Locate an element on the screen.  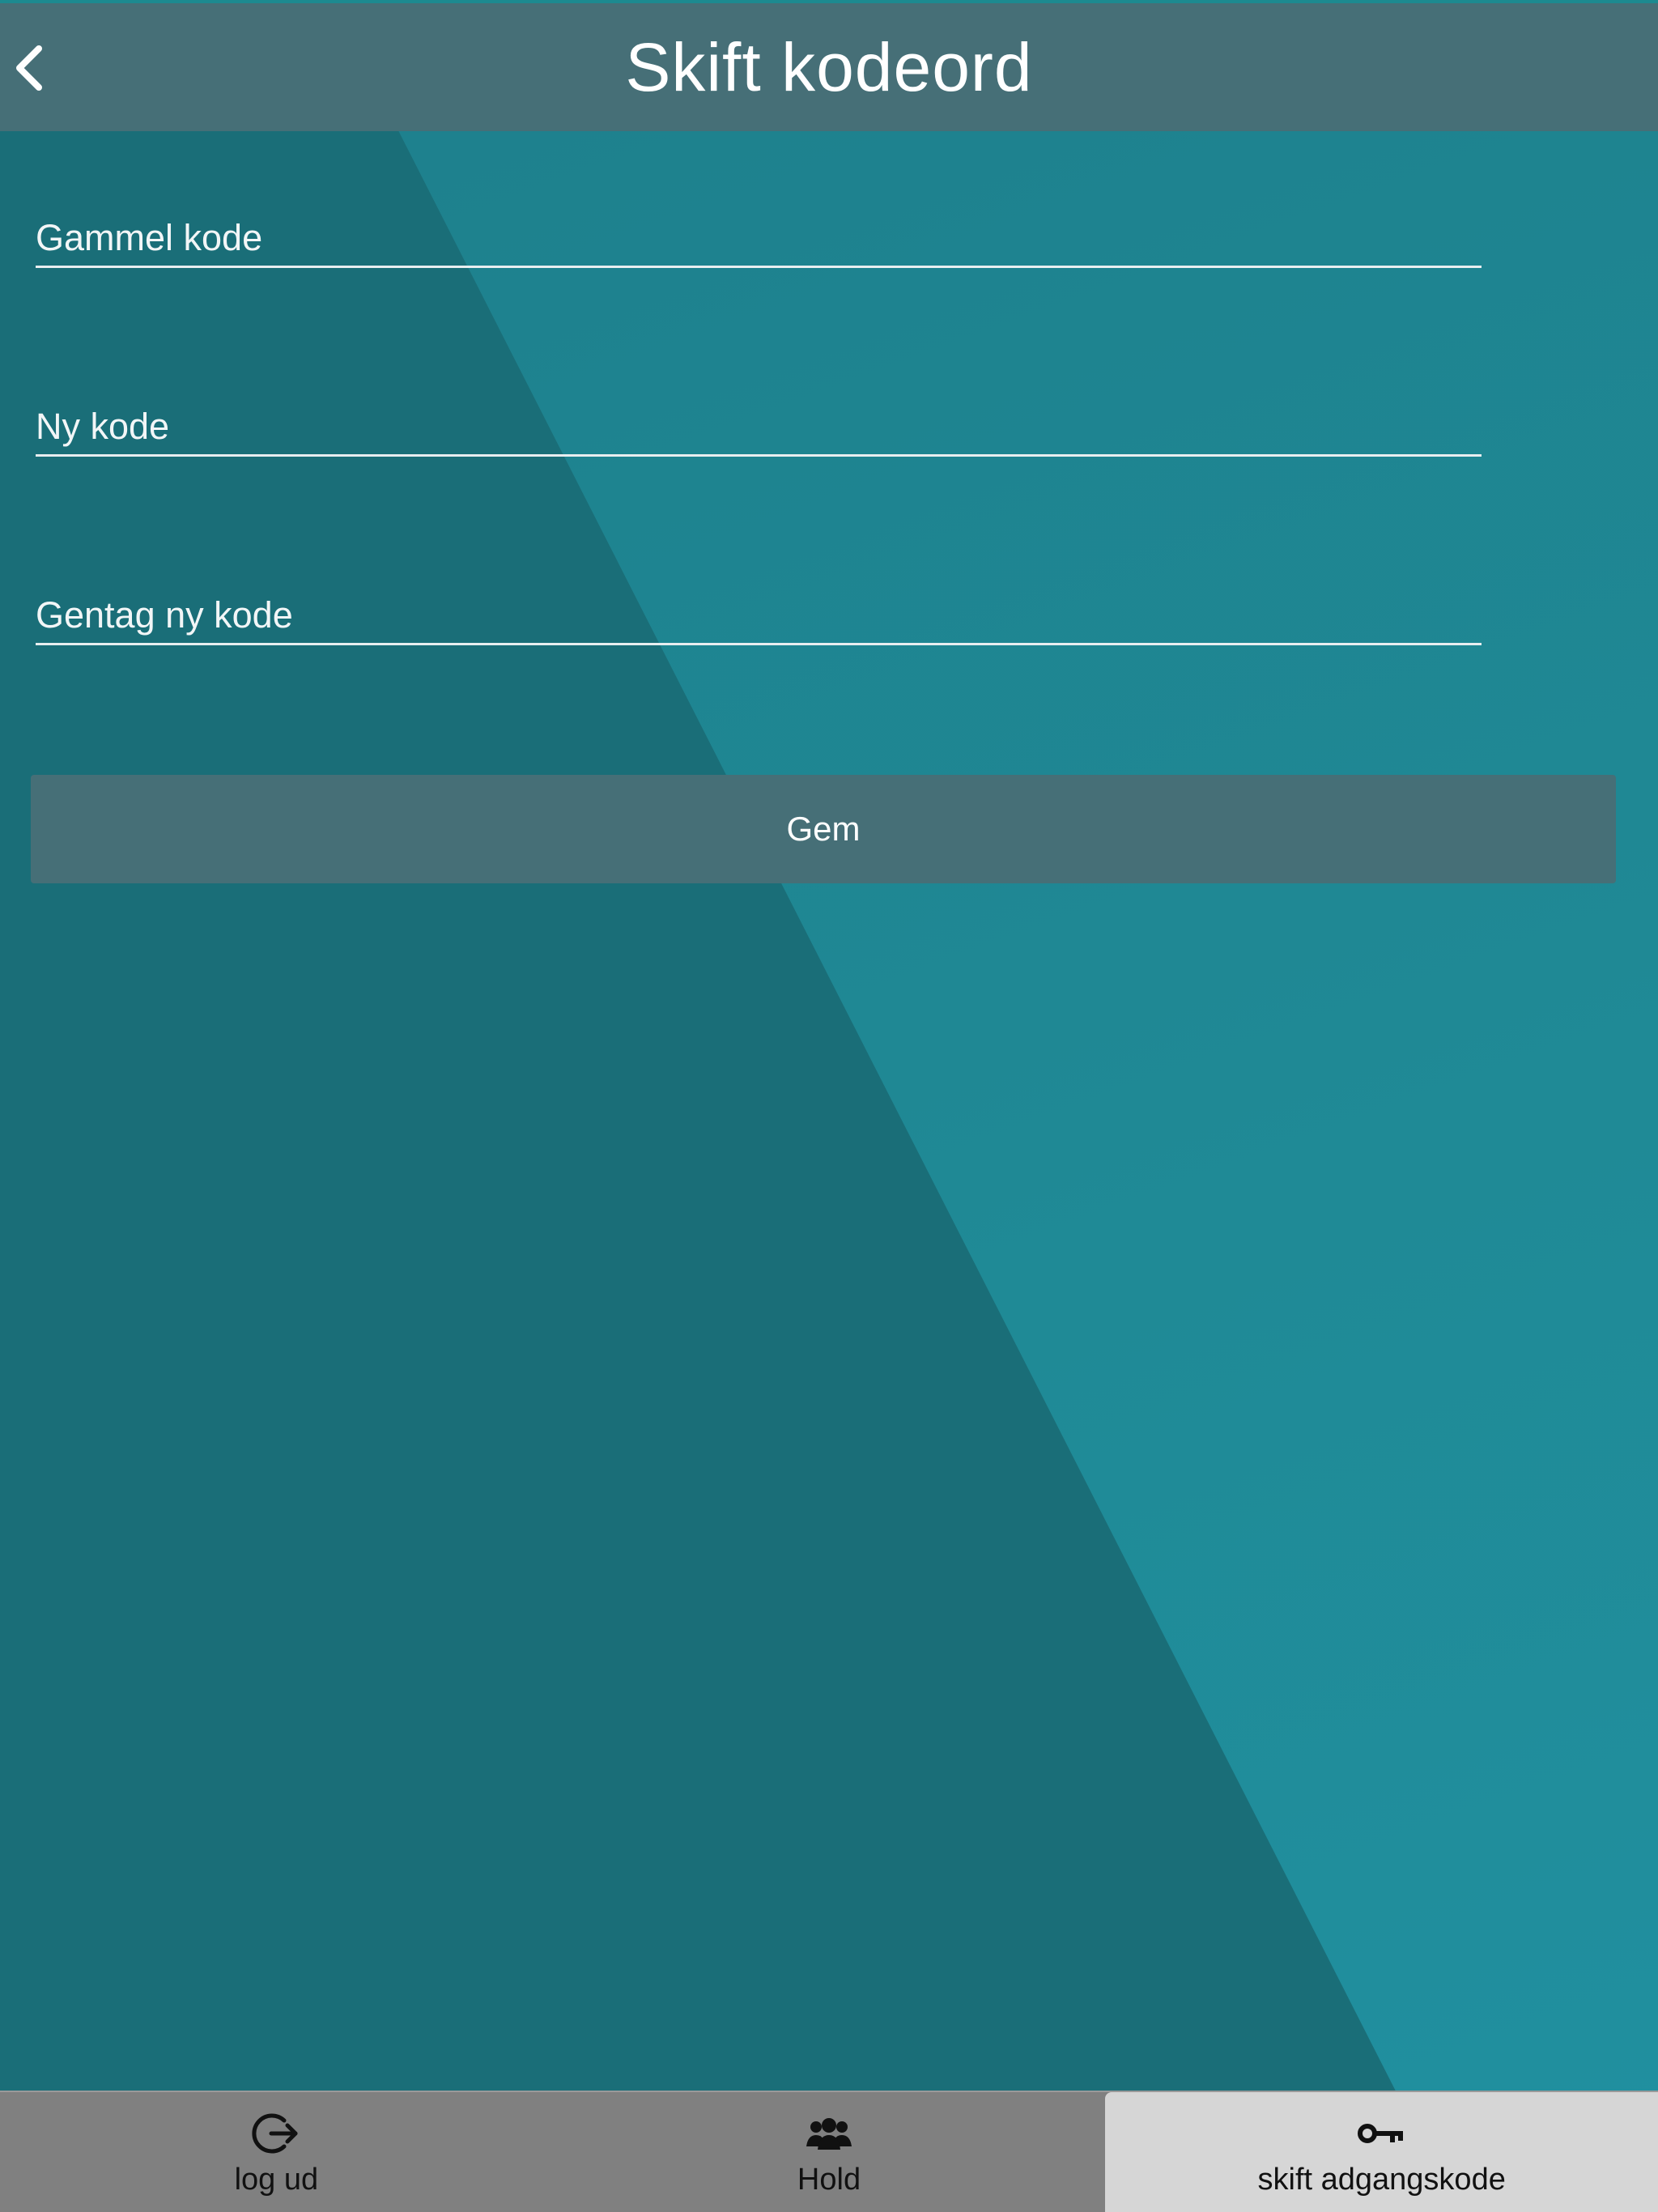
repeat-password-input is located at coordinates (759, 615).